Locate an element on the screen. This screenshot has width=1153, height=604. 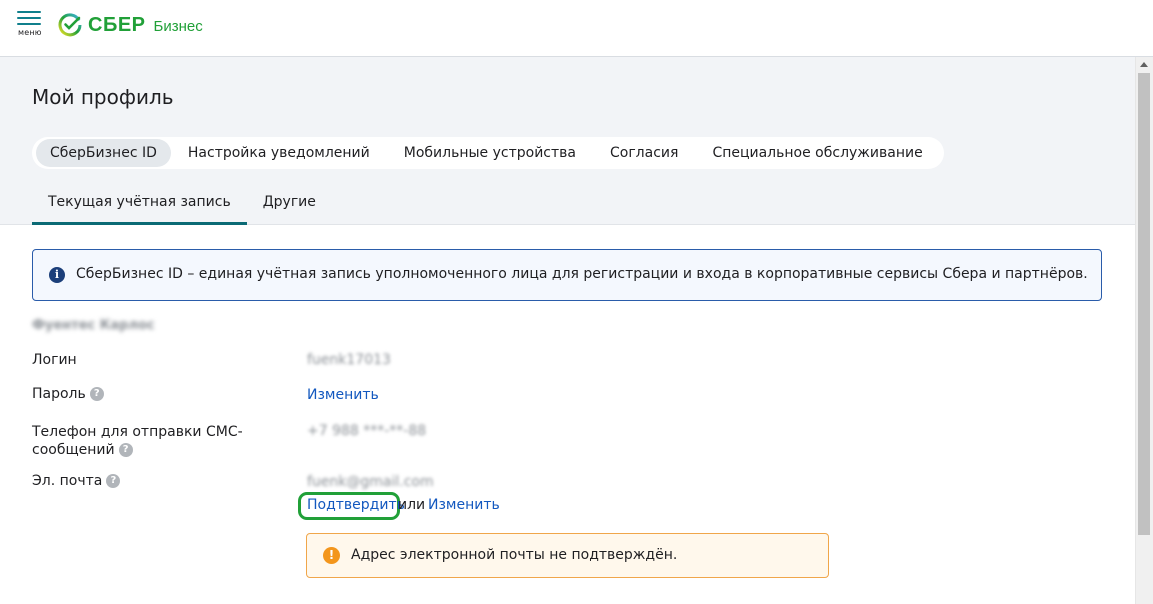
vertical-scrollbar is located at coordinates (1144, 330).